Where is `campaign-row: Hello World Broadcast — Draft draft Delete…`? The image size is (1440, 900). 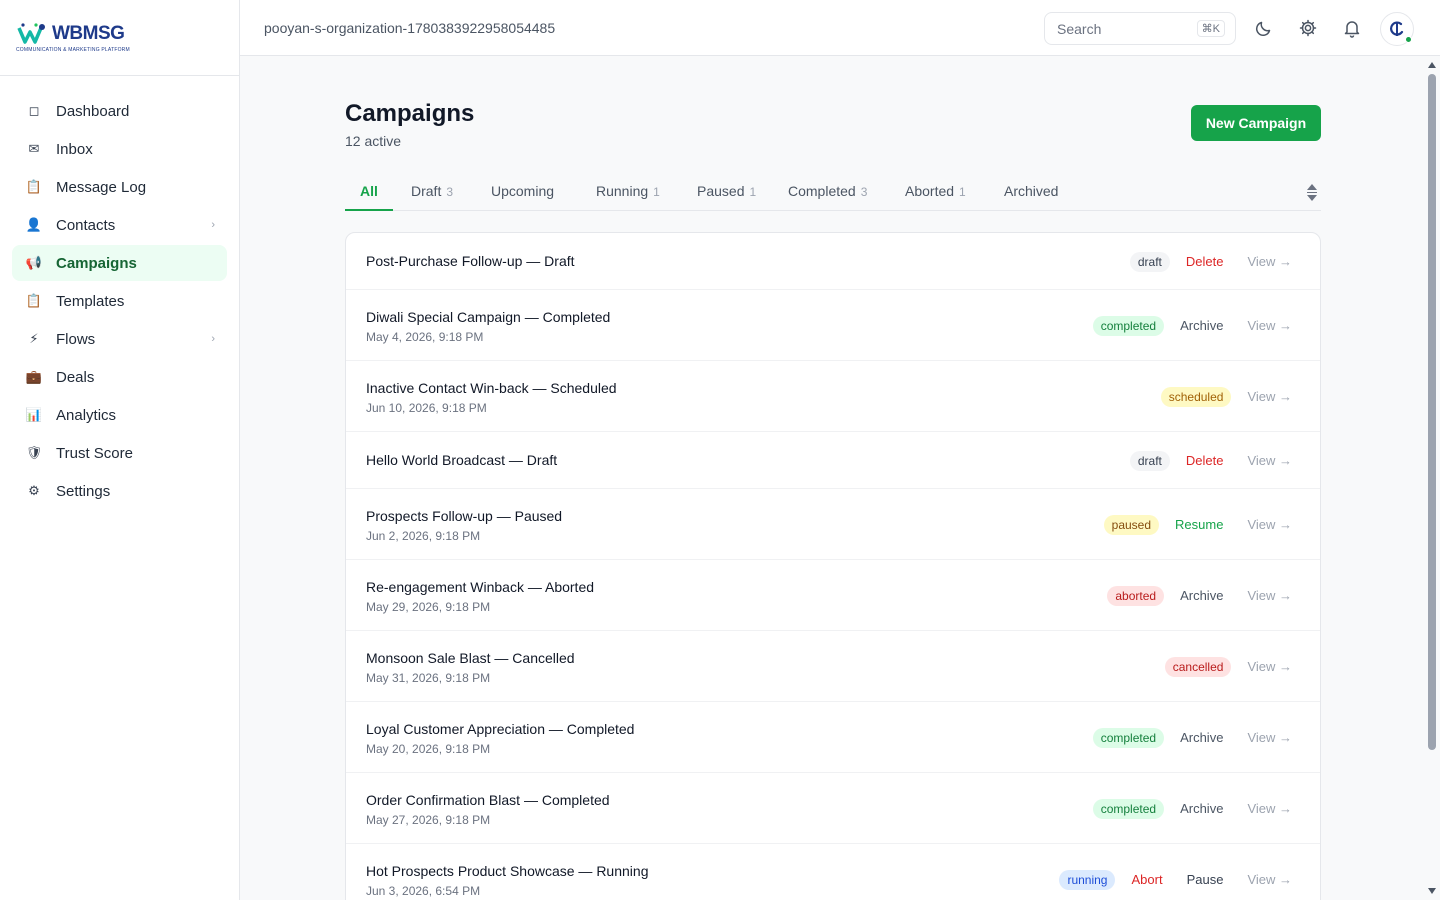 campaign-row: Hello World Broadcast — Draft draft Delete… is located at coordinates (833, 460).